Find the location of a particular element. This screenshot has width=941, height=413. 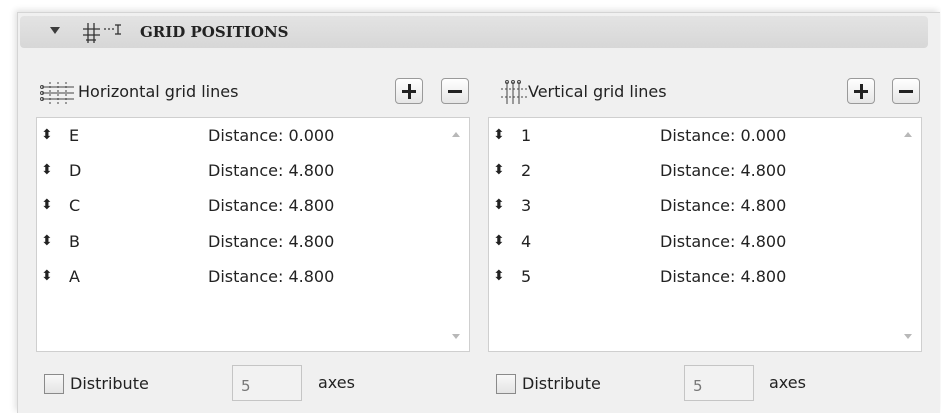

grid-line-name: 3 is located at coordinates (526, 205).